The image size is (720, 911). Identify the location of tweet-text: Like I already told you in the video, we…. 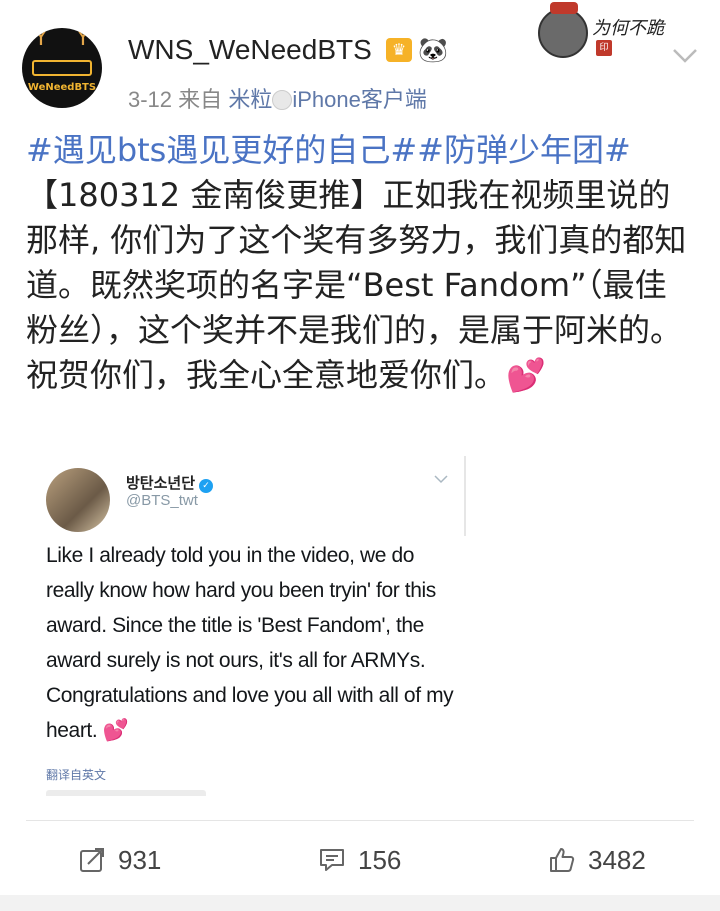
(251, 643).